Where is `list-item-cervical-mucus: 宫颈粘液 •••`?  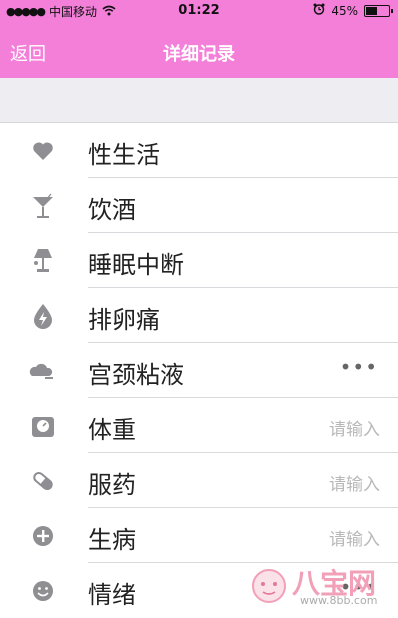 list-item-cervical-mucus: 宫颈粘液 ••• is located at coordinates (199, 370).